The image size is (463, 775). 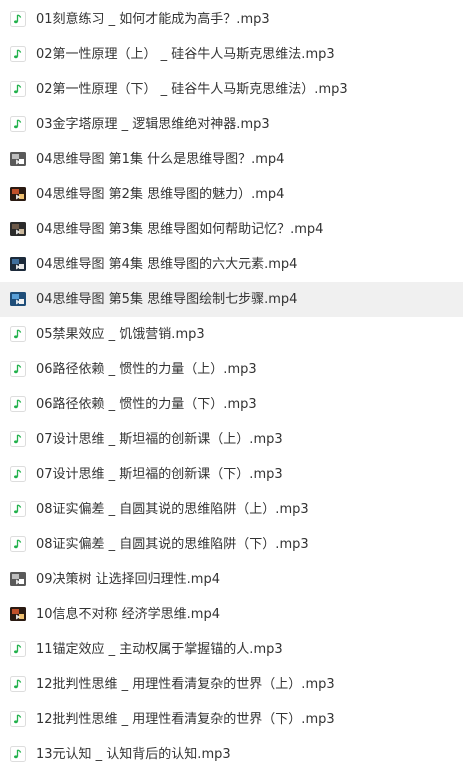 I want to click on file-name: 04思维导图 第5集 思维导图绘制七步骤.mp4, so click(x=167, y=299).